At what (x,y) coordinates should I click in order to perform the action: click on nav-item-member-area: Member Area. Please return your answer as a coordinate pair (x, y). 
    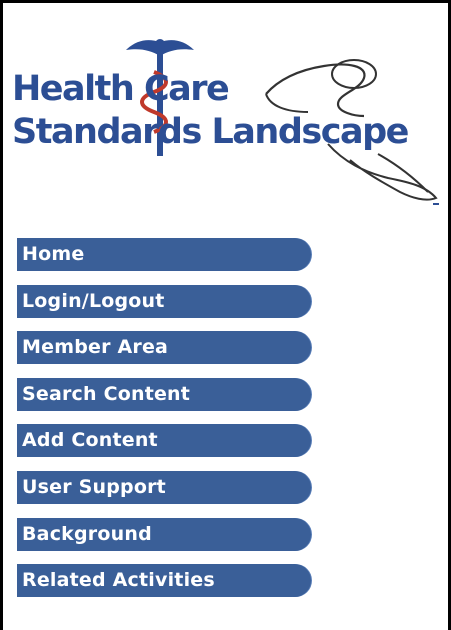
    Looking at the image, I should click on (164, 348).